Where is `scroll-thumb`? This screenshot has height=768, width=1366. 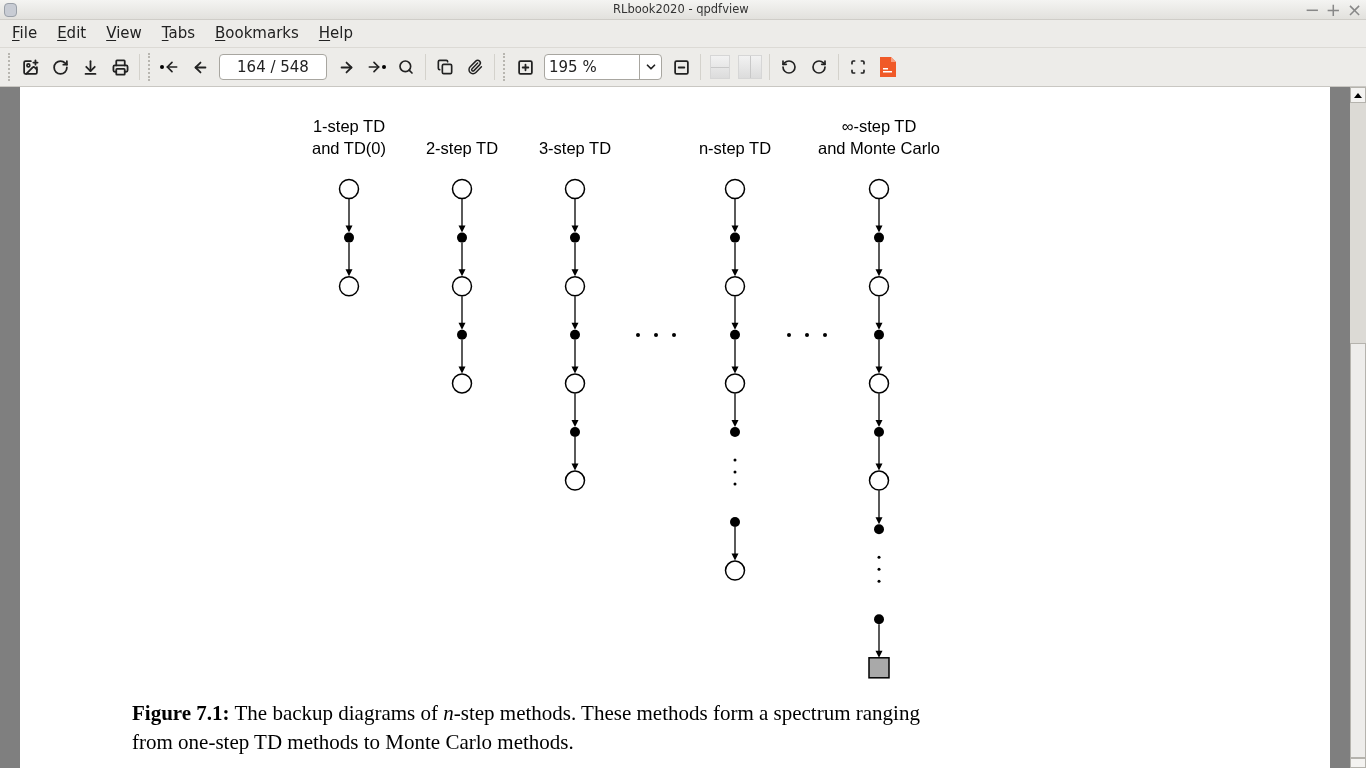 scroll-thumb is located at coordinates (1358, 550).